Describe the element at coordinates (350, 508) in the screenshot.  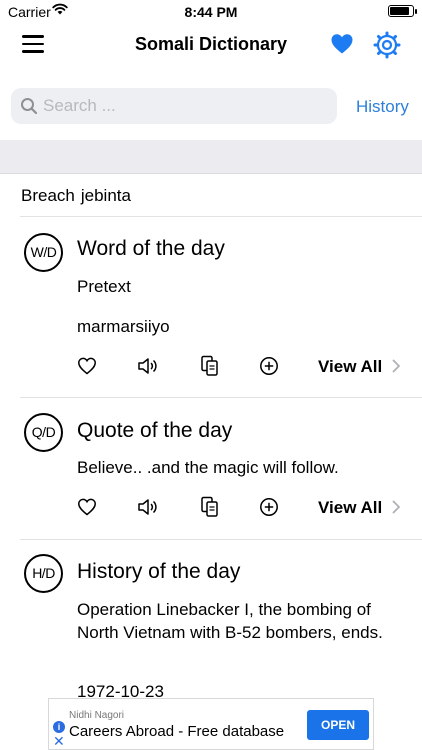
I see `quote-of-day-view-all-button: View All` at that location.